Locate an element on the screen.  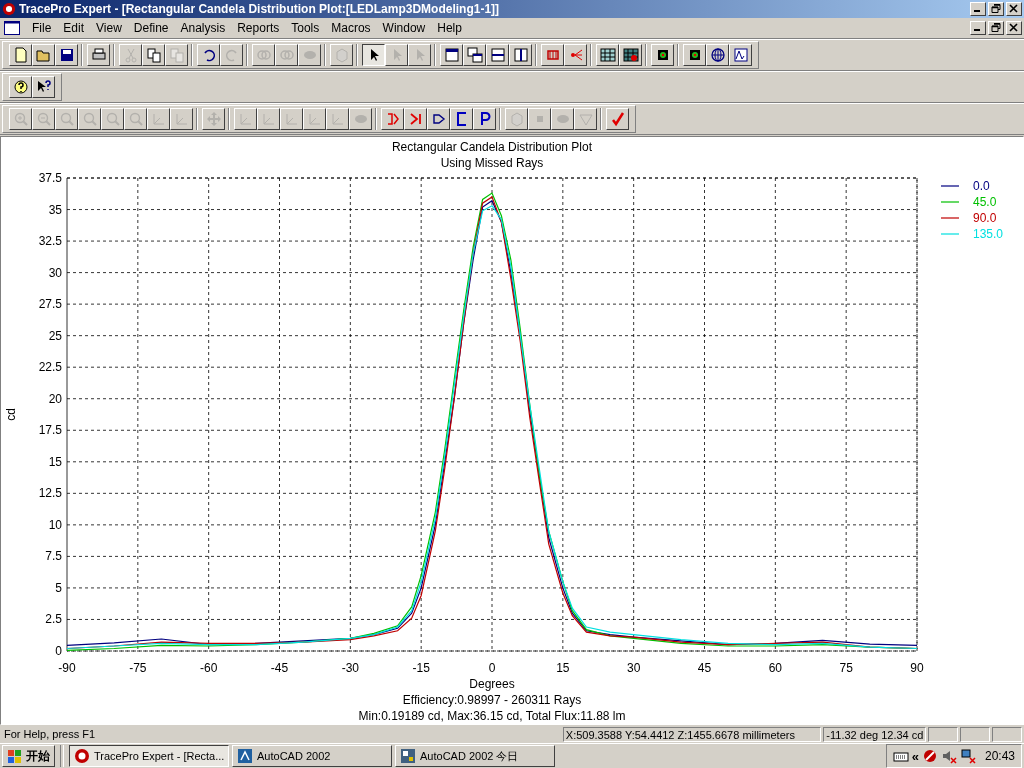
menu-item: Define is located at coordinates (151, 27).